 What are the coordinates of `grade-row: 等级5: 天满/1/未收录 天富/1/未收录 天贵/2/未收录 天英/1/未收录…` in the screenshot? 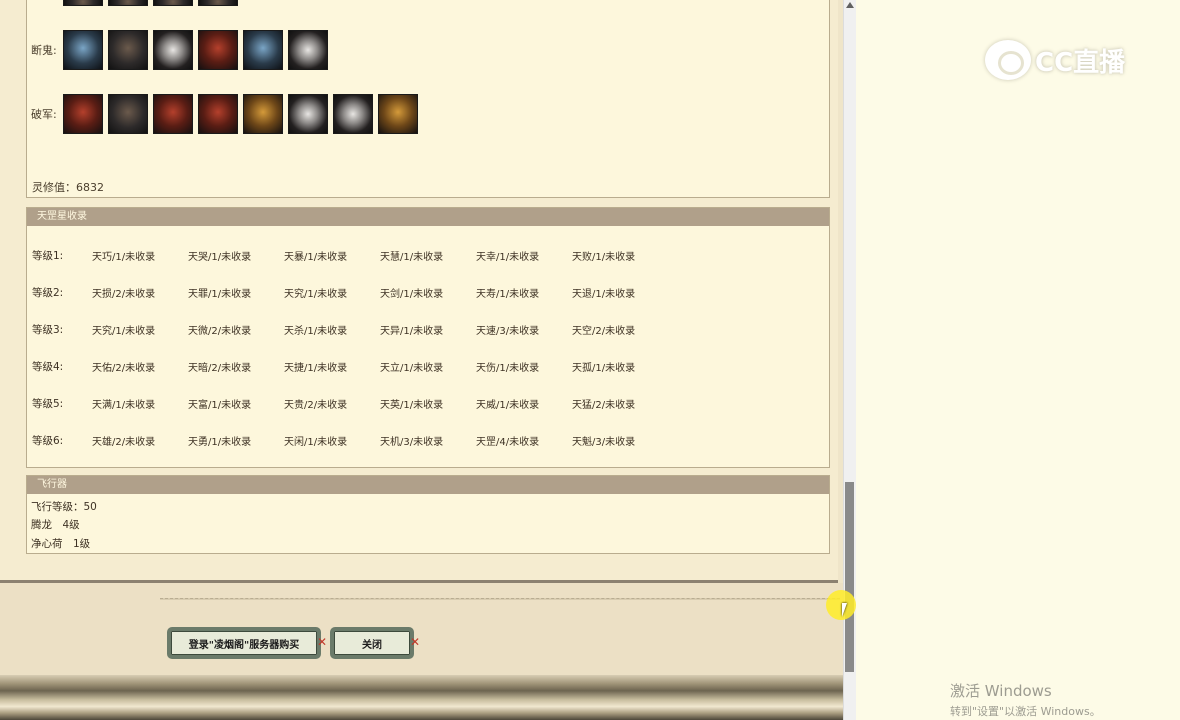 It's located at (350, 403).